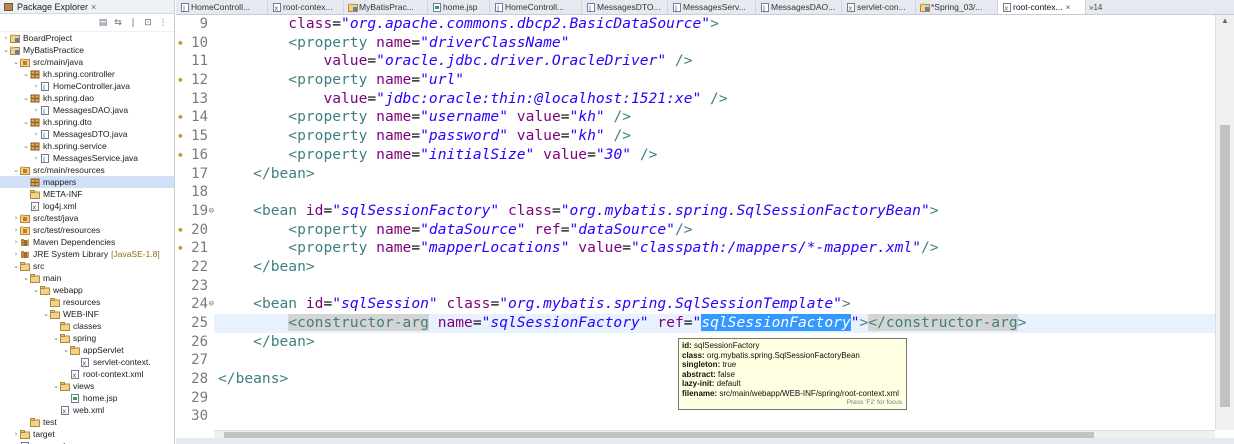 The height and width of the screenshot is (444, 1234). Describe the element at coordinates (1095, 7) in the screenshot. I see `tab-overflow-indicator: »14` at that location.